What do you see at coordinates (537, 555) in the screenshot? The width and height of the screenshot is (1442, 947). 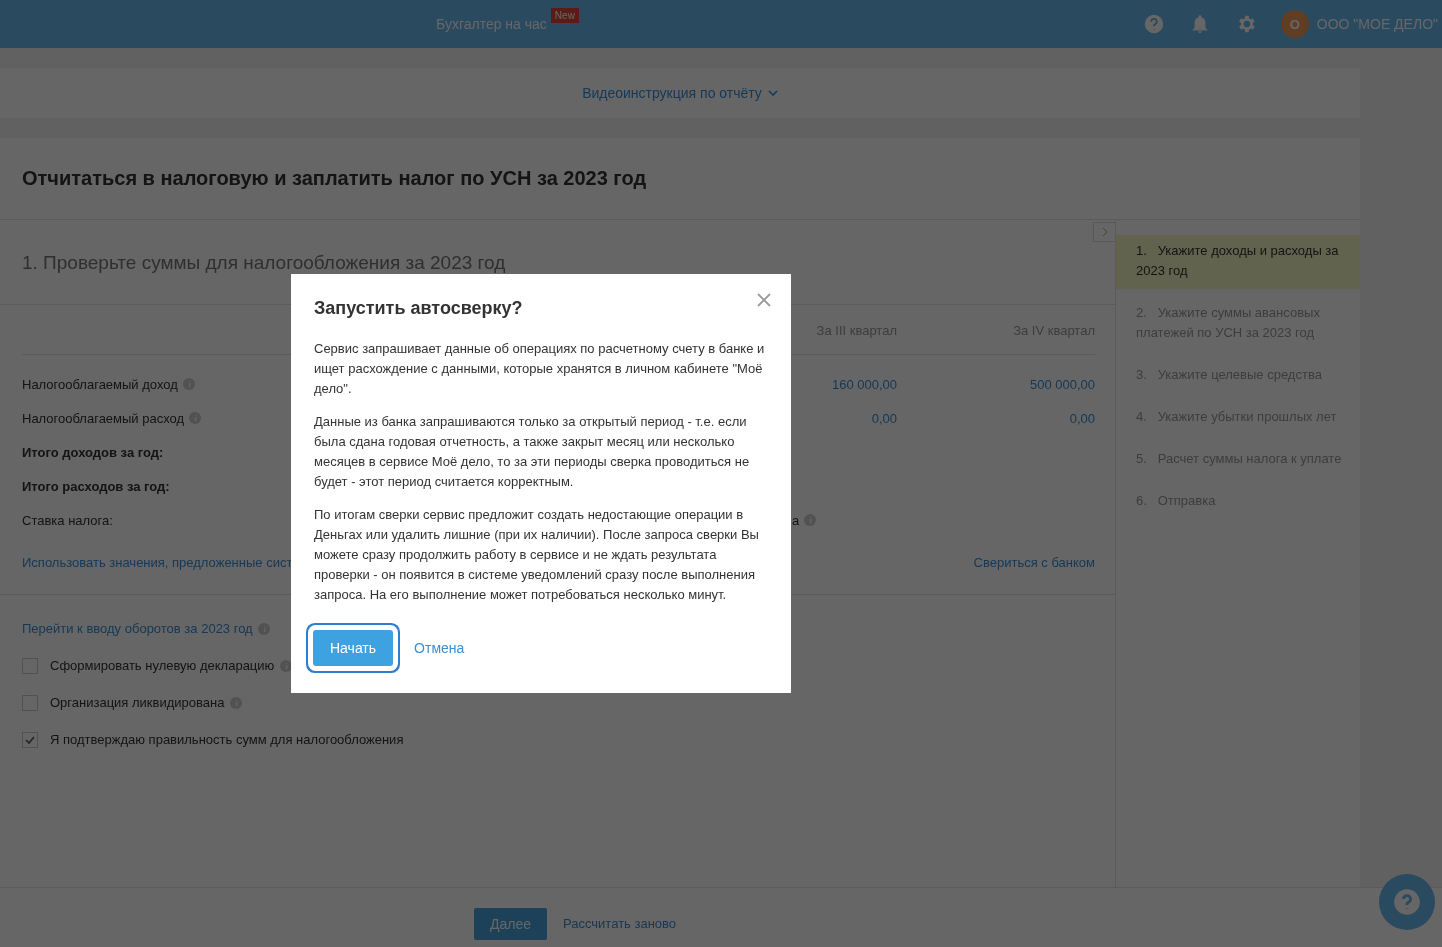 I see `dialog-paragraph: По итогам сверки сервис предложит создать недостающие операции в Деньгах или удалить лишние (при их наличии). После запроса сверки Вы можете сразу продолжить работу в сервисе и не ждать результата проверки - он появится в системе уведомлений сразу после выполнения запроса. На его выполнение может потребоваться несколько минут.` at bounding box center [537, 555].